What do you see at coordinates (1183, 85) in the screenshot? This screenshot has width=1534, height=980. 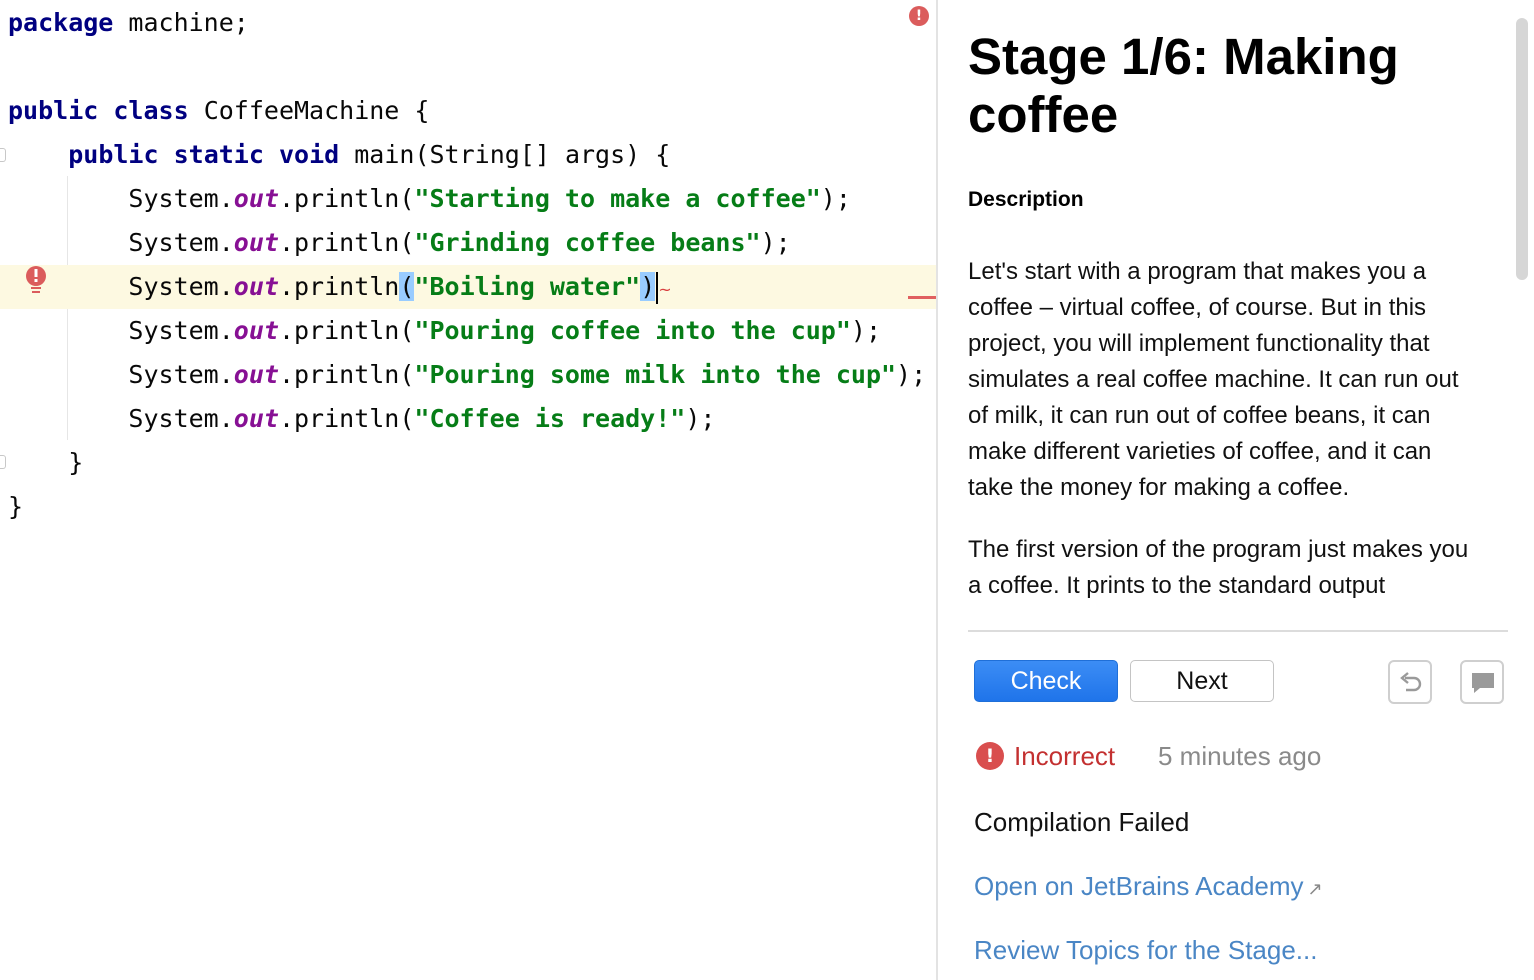 I see `stage-title: Stage 1/6: Making coffee` at bounding box center [1183, 85].